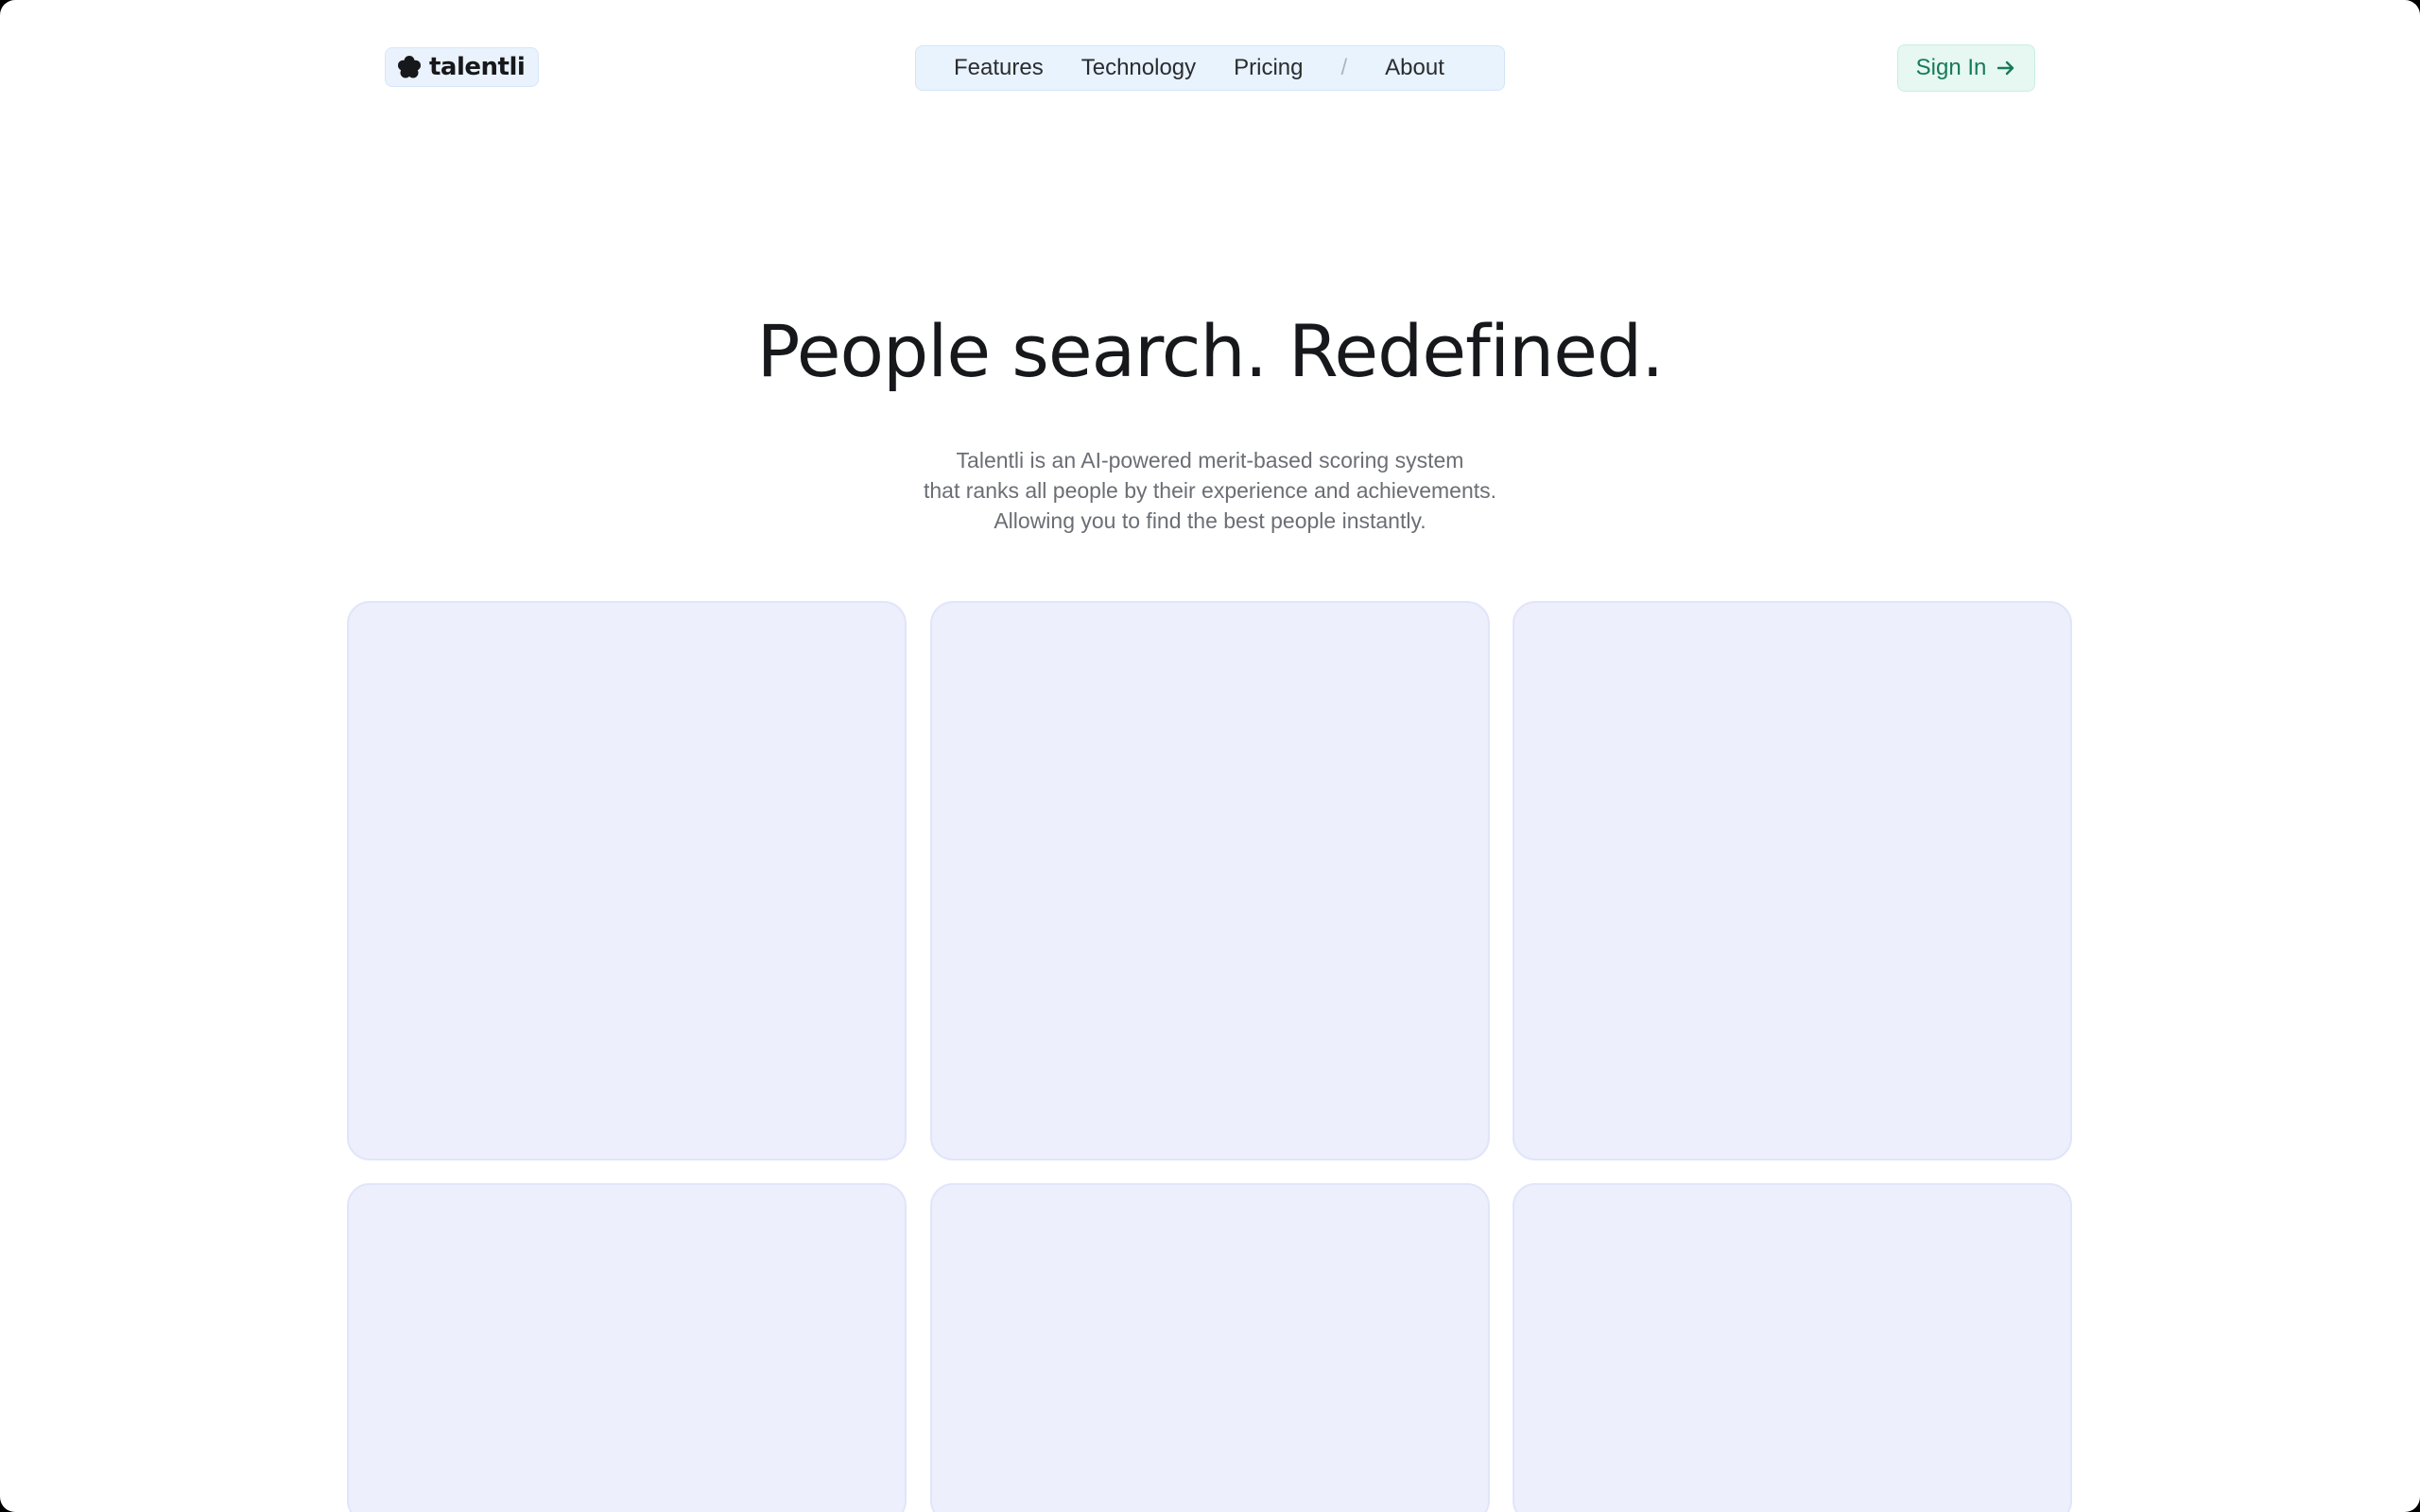 Image resolution: width=2420 pixels, height=1512 pixels. Describe the element at coordinates (1951, 67) in the screenshot. I see `sign-in-label: Sign In` at that location.